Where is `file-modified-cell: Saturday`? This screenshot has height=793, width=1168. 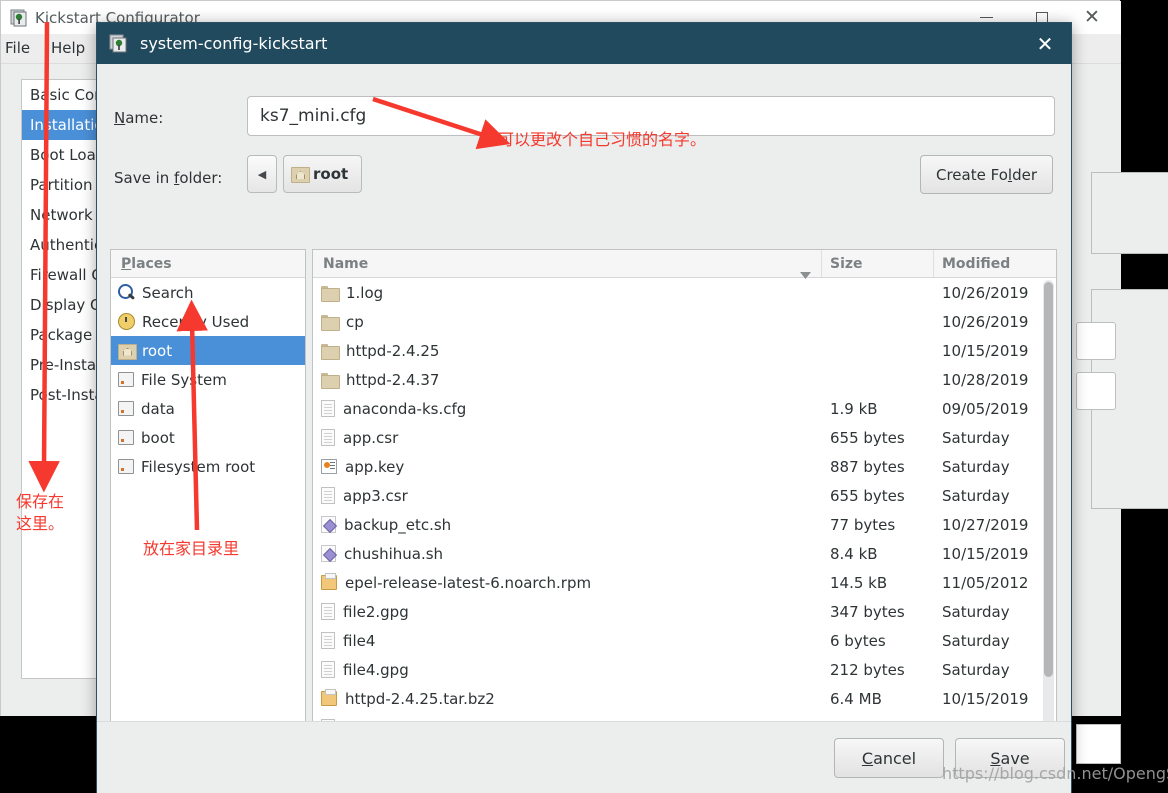
file-modified-cell: Saturday is located at coordinates (976, 437).